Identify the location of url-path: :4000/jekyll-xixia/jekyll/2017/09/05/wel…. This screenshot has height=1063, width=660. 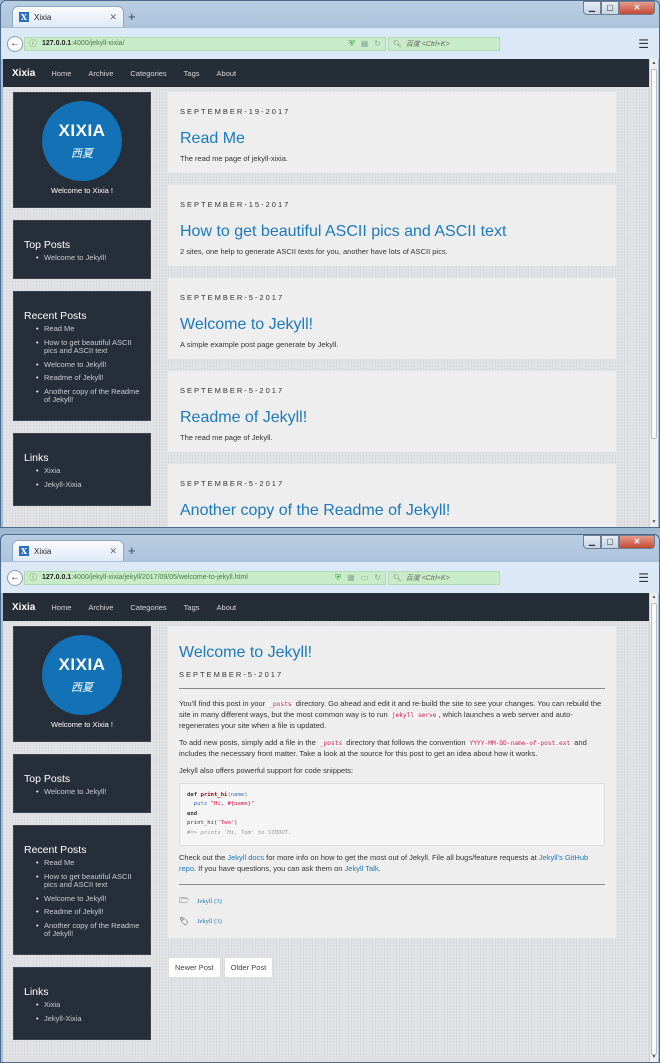
(159, 577).